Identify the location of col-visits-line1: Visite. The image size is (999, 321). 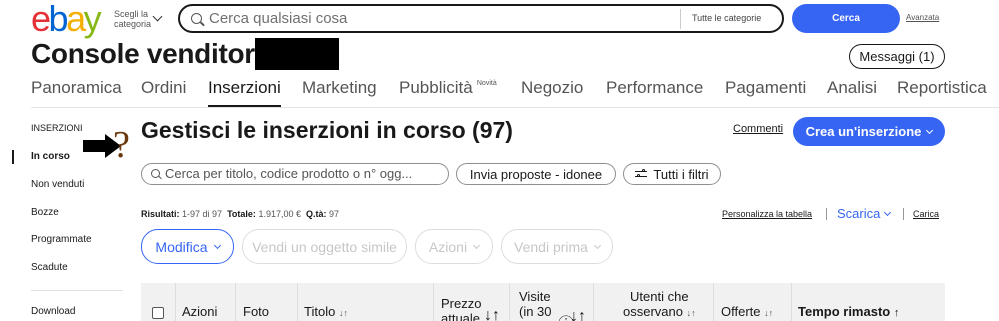
(535, 296).